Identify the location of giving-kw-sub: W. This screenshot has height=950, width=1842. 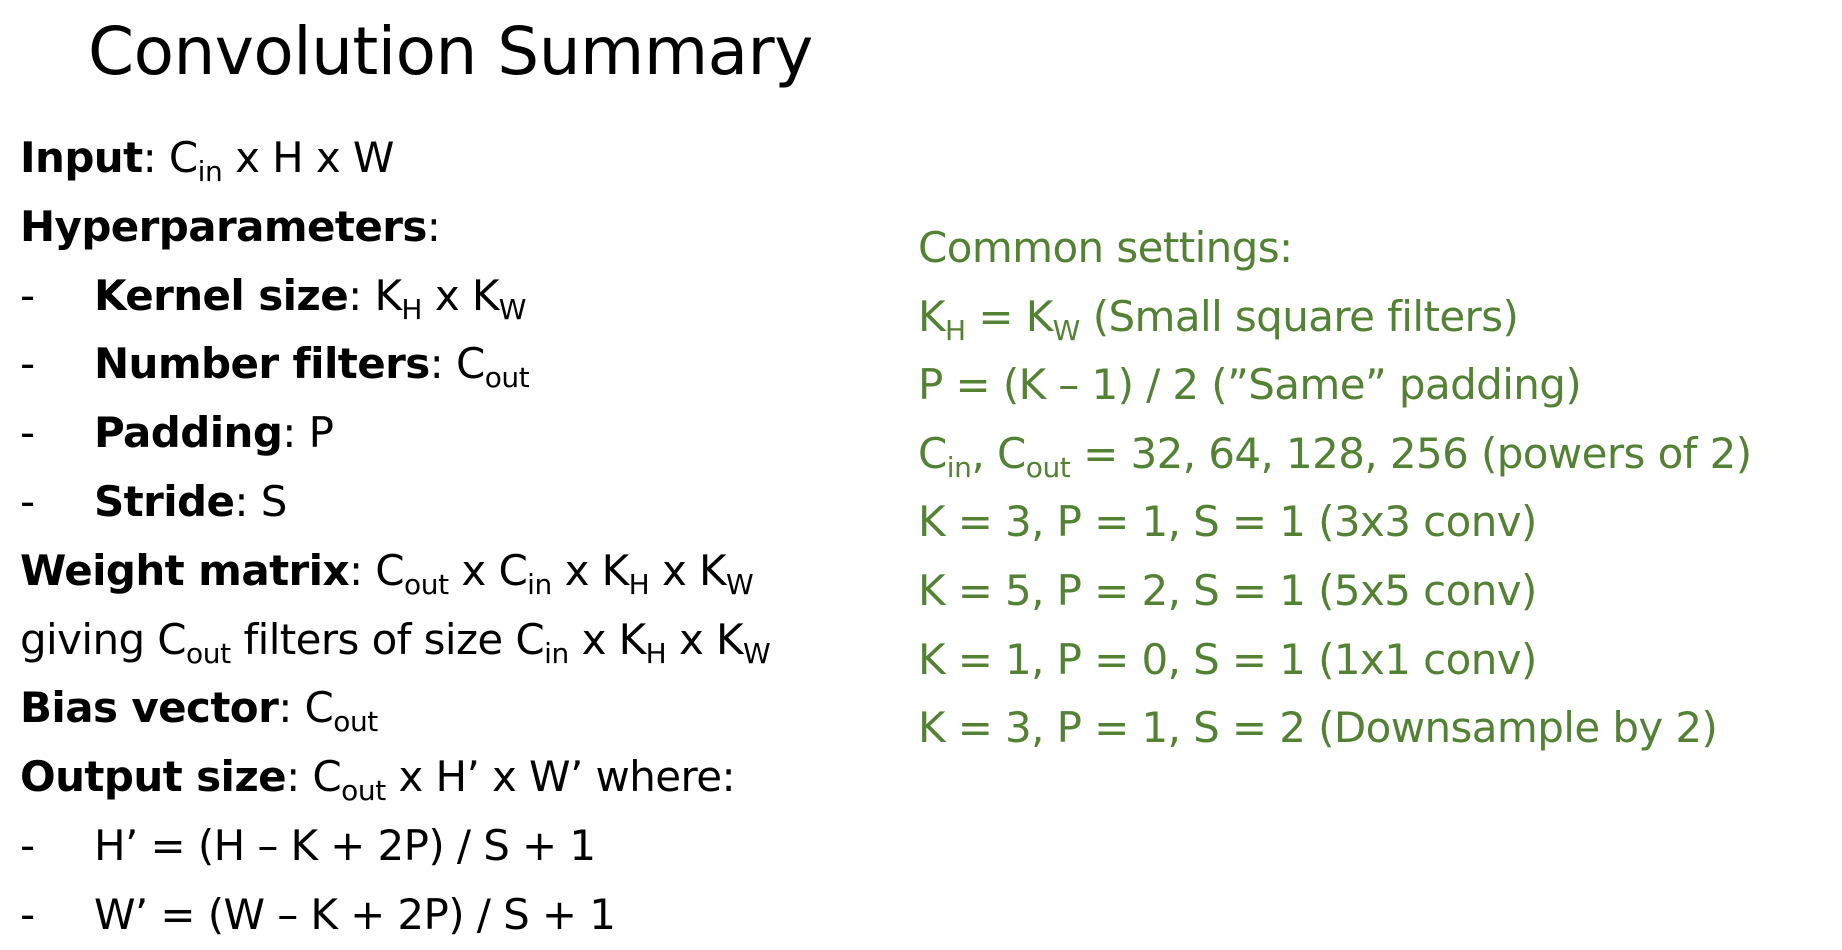
(756, 653).